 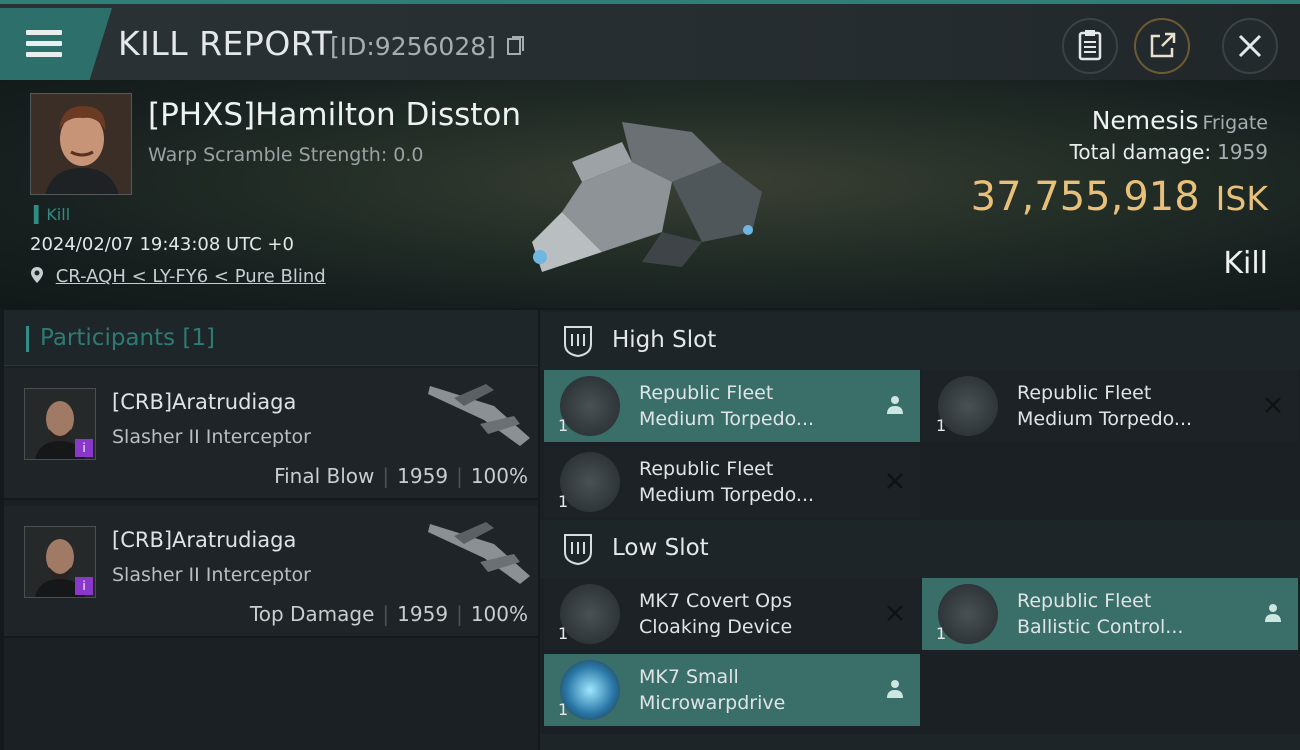 What do you see at coordinates (1085, 197) in the screenshot?
I see `isk-amount: 37,755,918` at bounding box center [1085, 197].